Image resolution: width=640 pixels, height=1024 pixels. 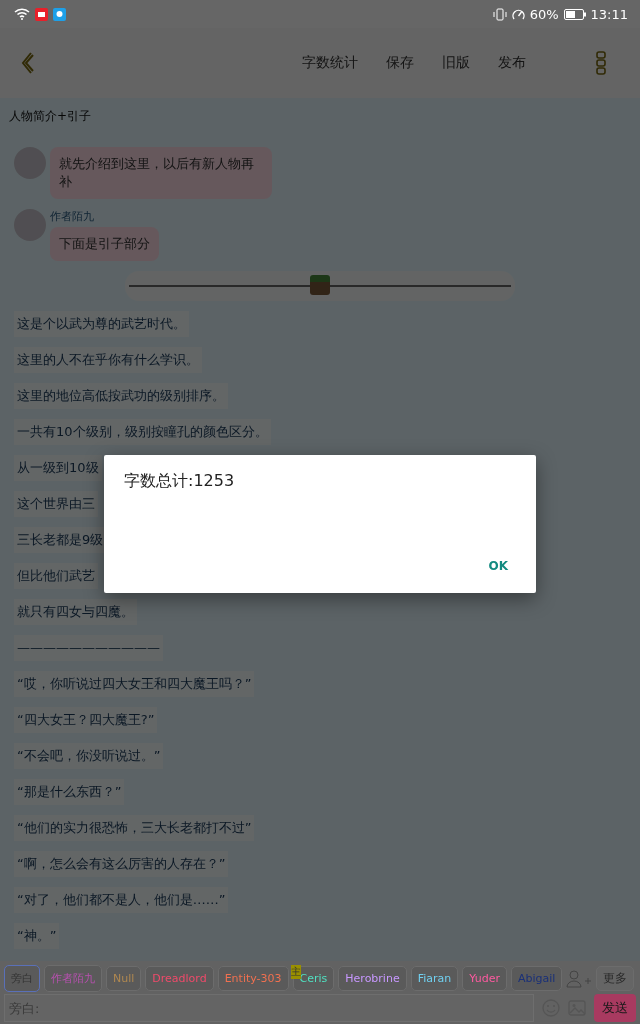 What do you see at coordinates (544, 14) in the screenshot?
I see `battery-percent: 60%` at bounding box center [544, 14].